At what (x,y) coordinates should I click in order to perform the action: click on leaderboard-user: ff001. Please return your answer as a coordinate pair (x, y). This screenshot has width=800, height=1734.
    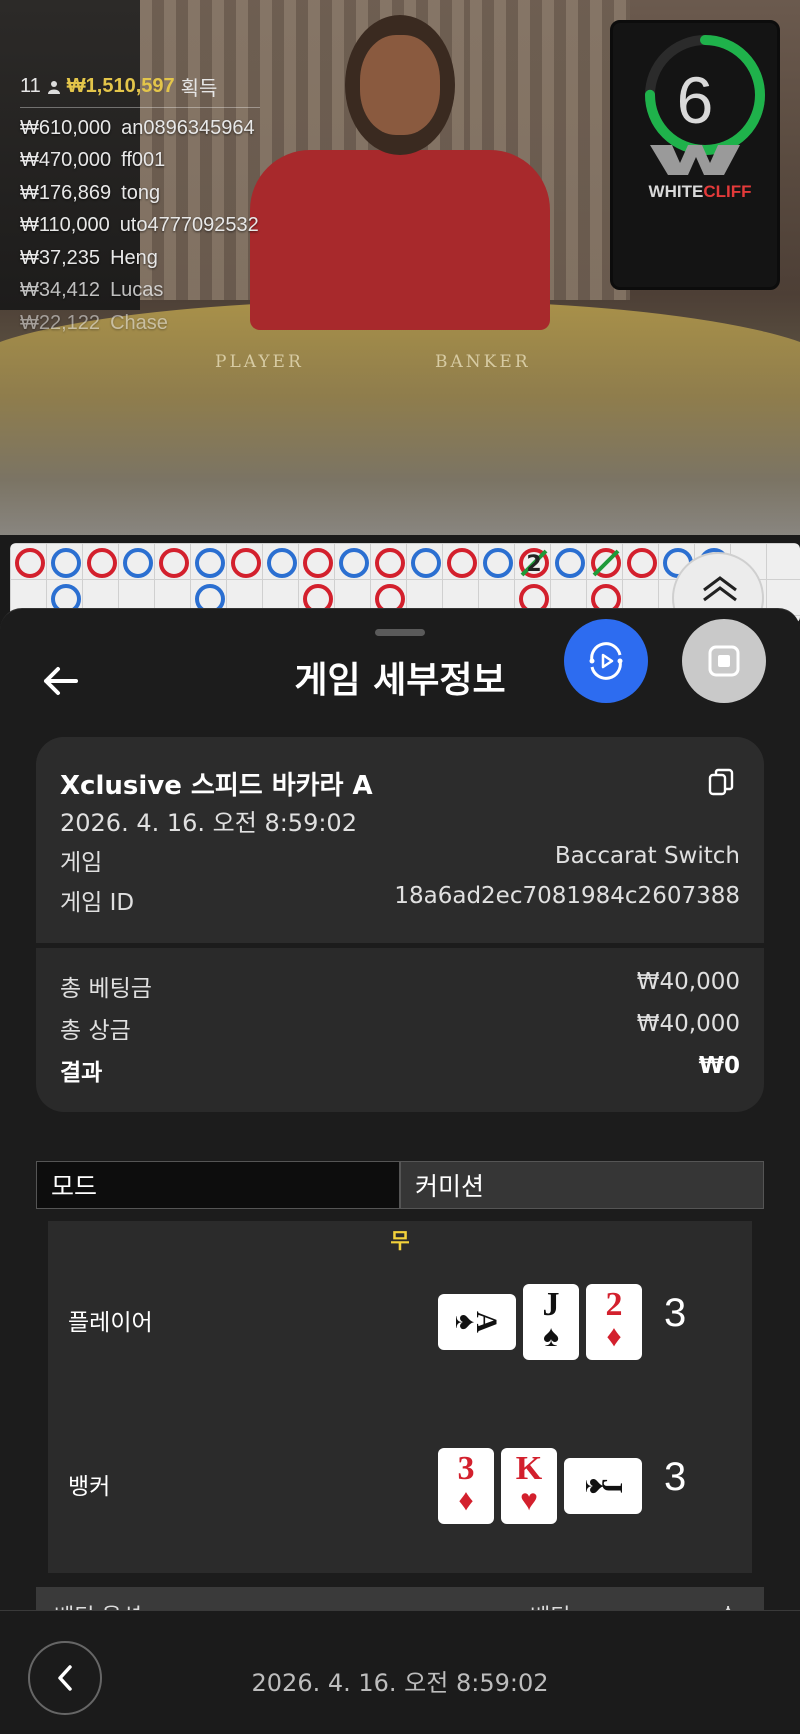
    Looking at the image, I should click on (143, 160).